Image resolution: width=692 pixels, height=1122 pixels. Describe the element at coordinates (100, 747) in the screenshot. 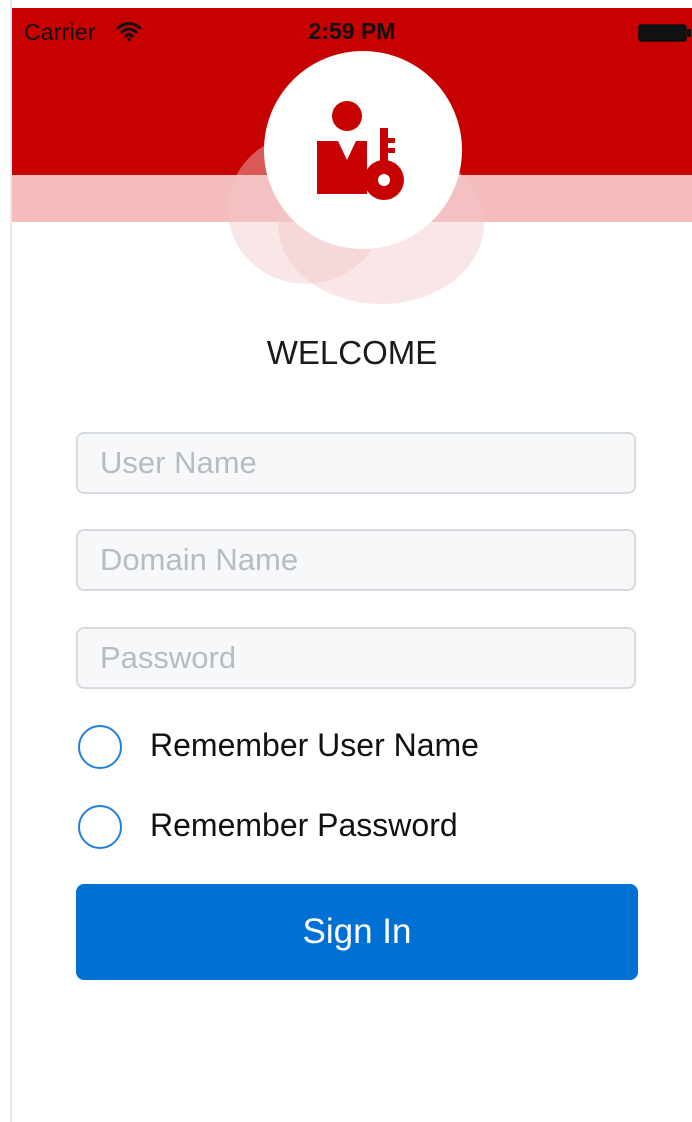

I see `remember-username-checkbox` at that location.